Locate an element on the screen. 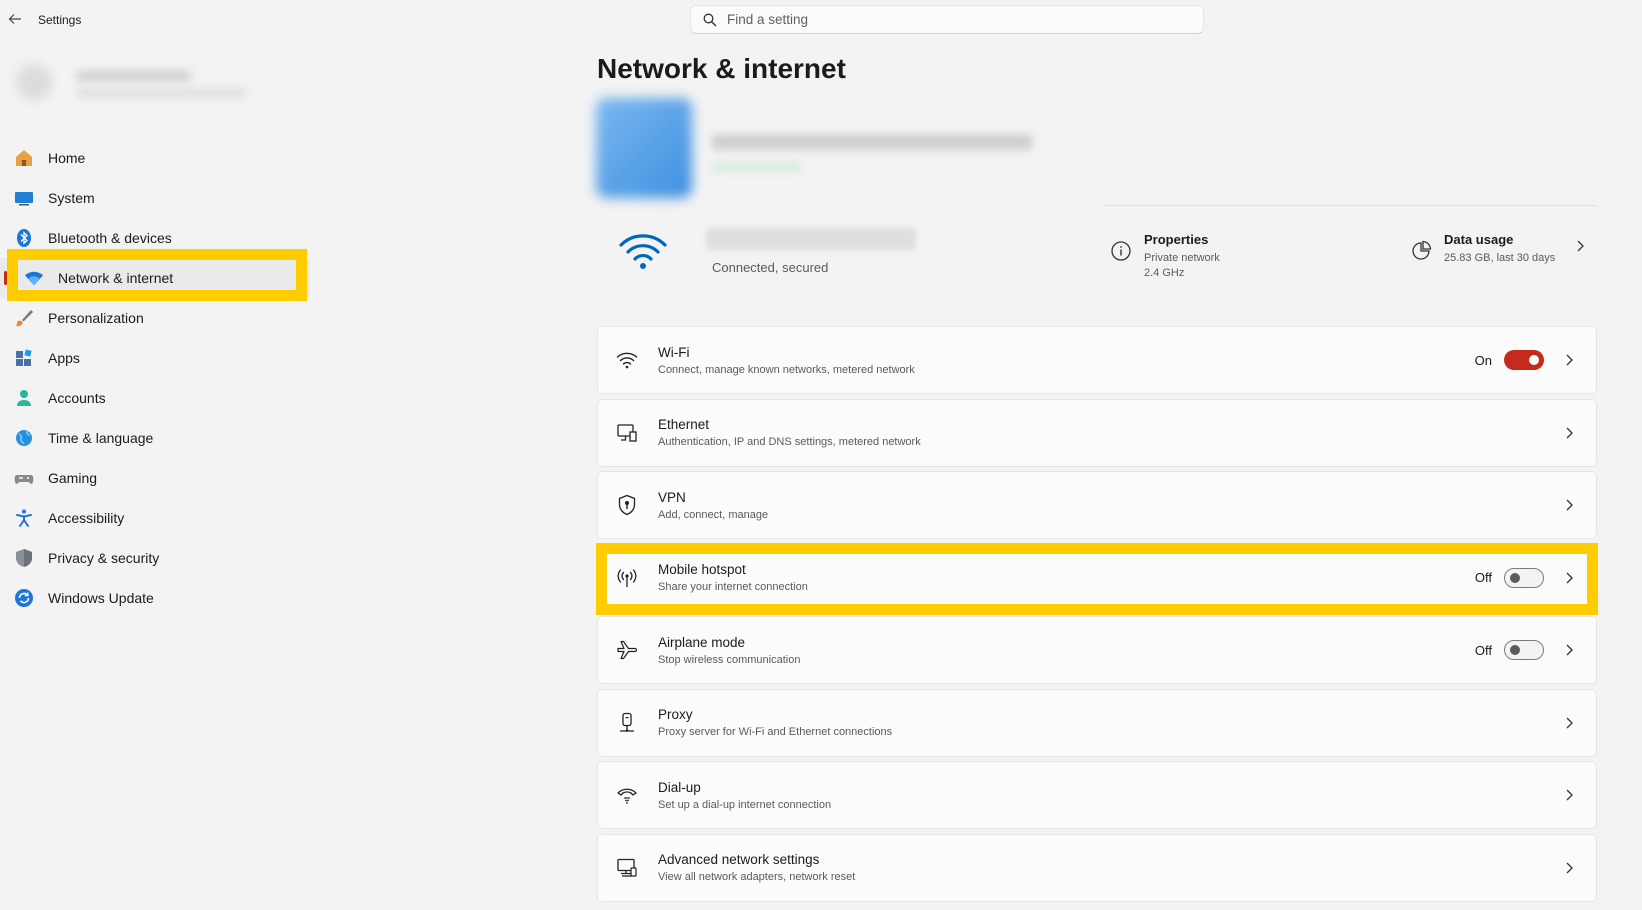 Image resolution: width=1642 pixels, height=910 pixels. sidebar-item-label: Network & internet is located at coordinates (116, 278).